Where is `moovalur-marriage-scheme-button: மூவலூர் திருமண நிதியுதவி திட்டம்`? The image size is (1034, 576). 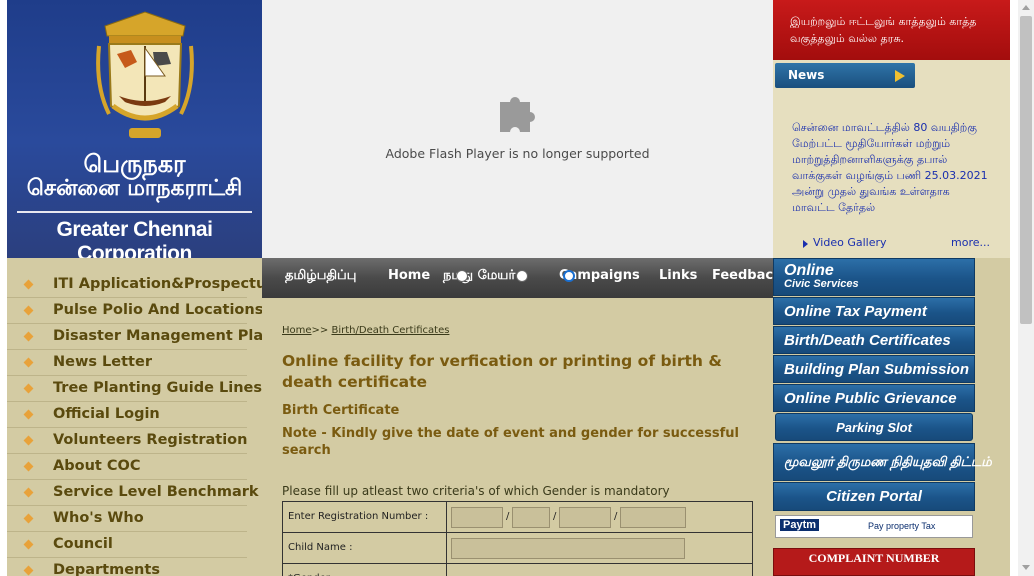 moovalur-marriage-scheme-button: மூவலூர் திருமண நிதியுதவி திட்டம் is located at coordinates (882, 462).